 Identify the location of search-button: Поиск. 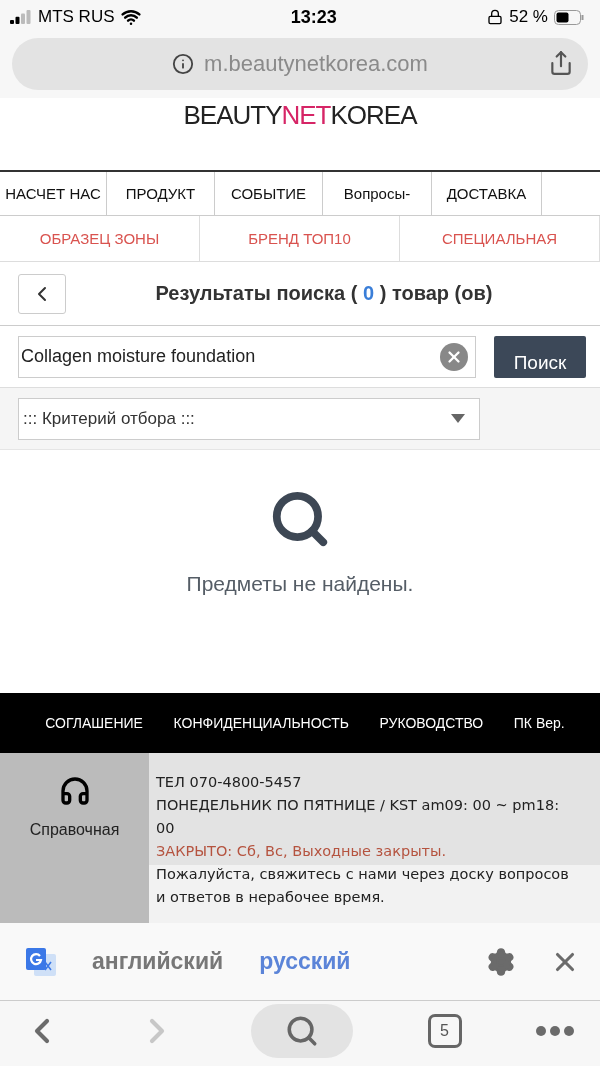
(540, 356).